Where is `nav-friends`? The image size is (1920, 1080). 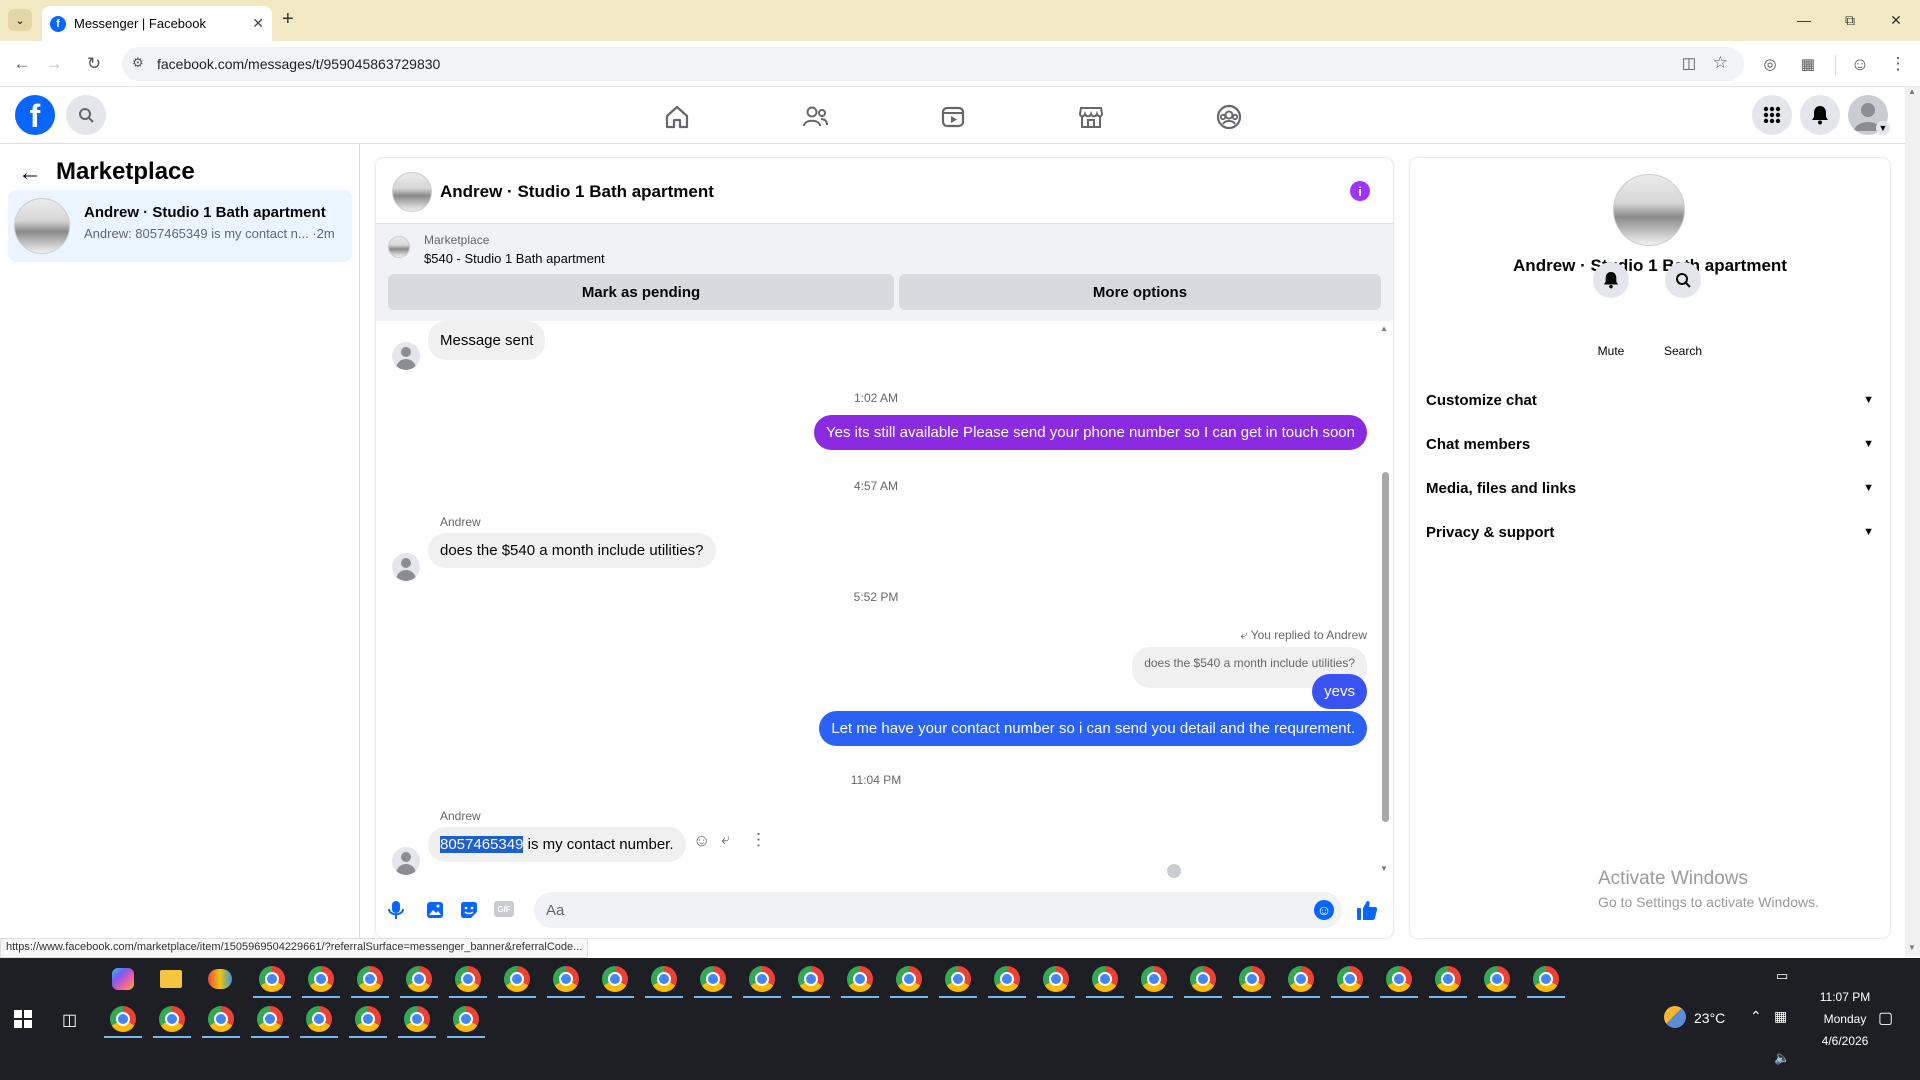
nav-friends is located at coordinates (815, 117).